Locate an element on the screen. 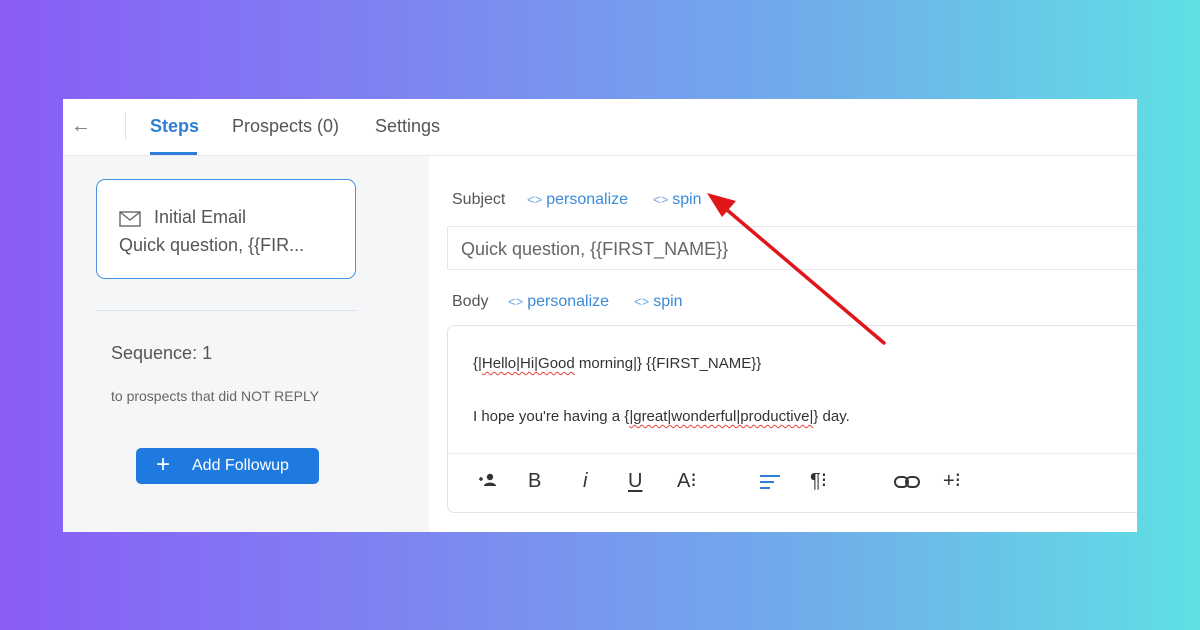  subject-personalize-label: personalize is located at coordinates (587, 199).